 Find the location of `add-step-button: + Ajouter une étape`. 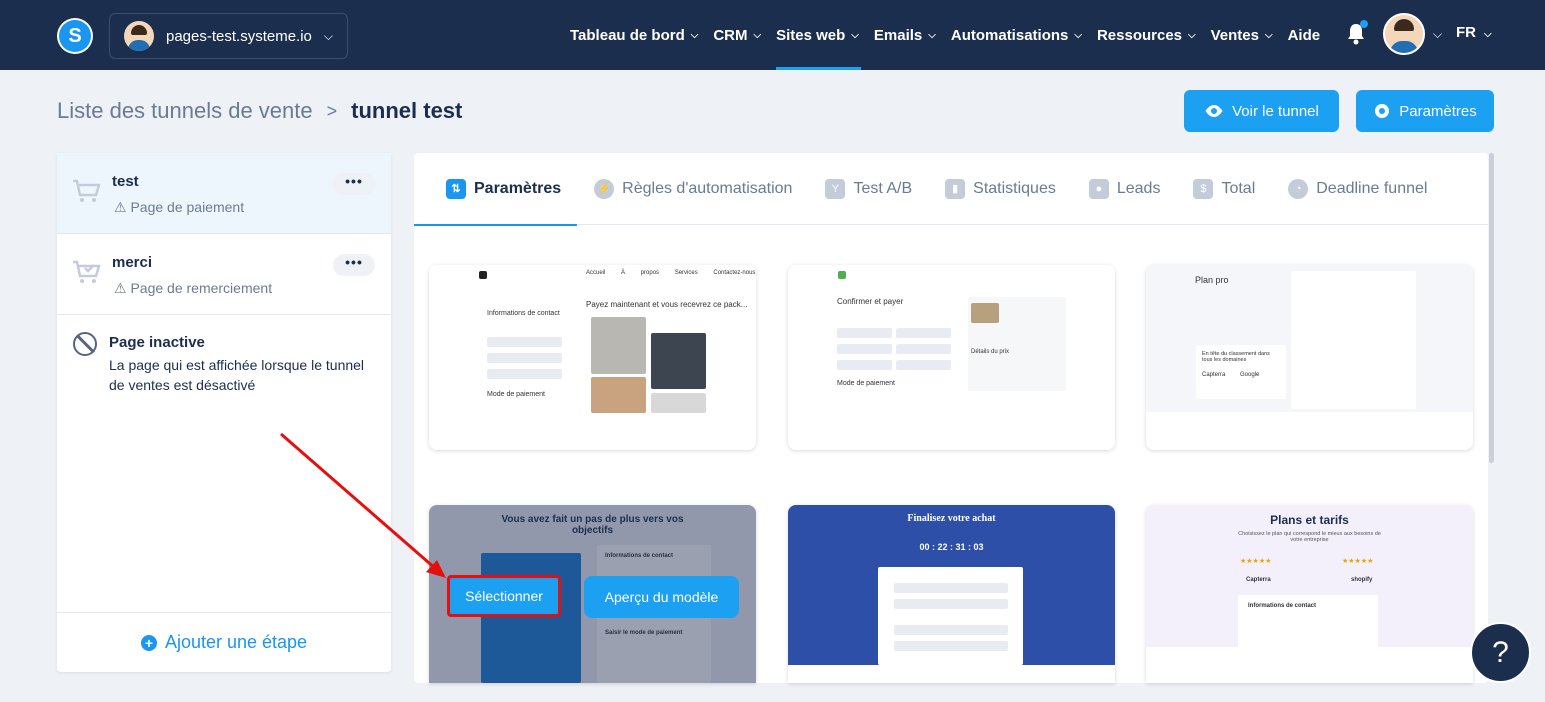

add-step-button: + Ajouter une étape is located at coordinates (224, 642).